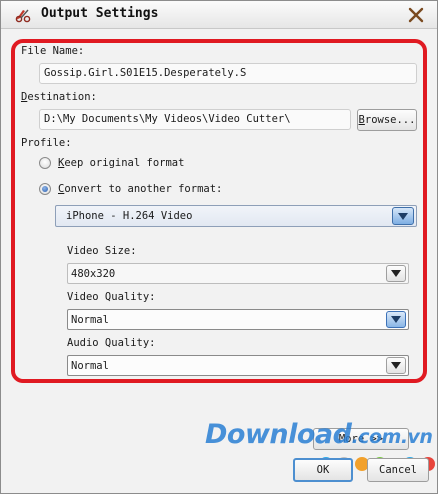 The image size is (438, 494). Describe the element at coordinates (111, 297) in the screenshot. I see `video-quality-label: Video Quality:` at that location.